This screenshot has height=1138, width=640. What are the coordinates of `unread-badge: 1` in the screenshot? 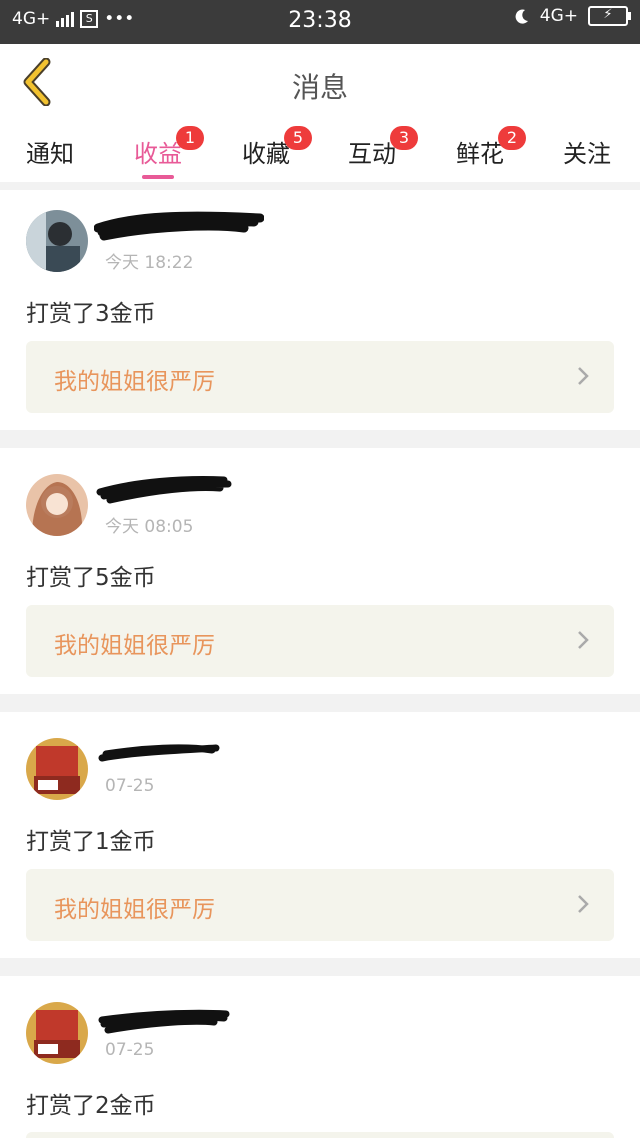 It's located at (190, 138).